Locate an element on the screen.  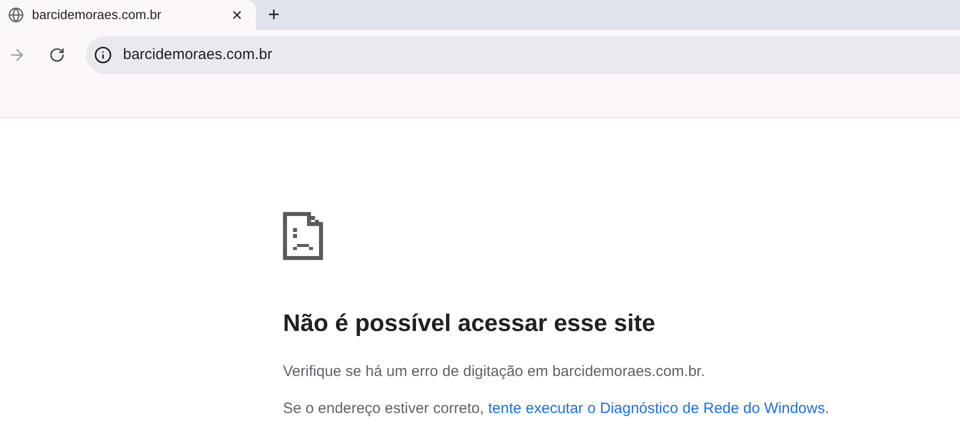
url-text: barcidemoraes.com.br is located at coordinates (197, 54).